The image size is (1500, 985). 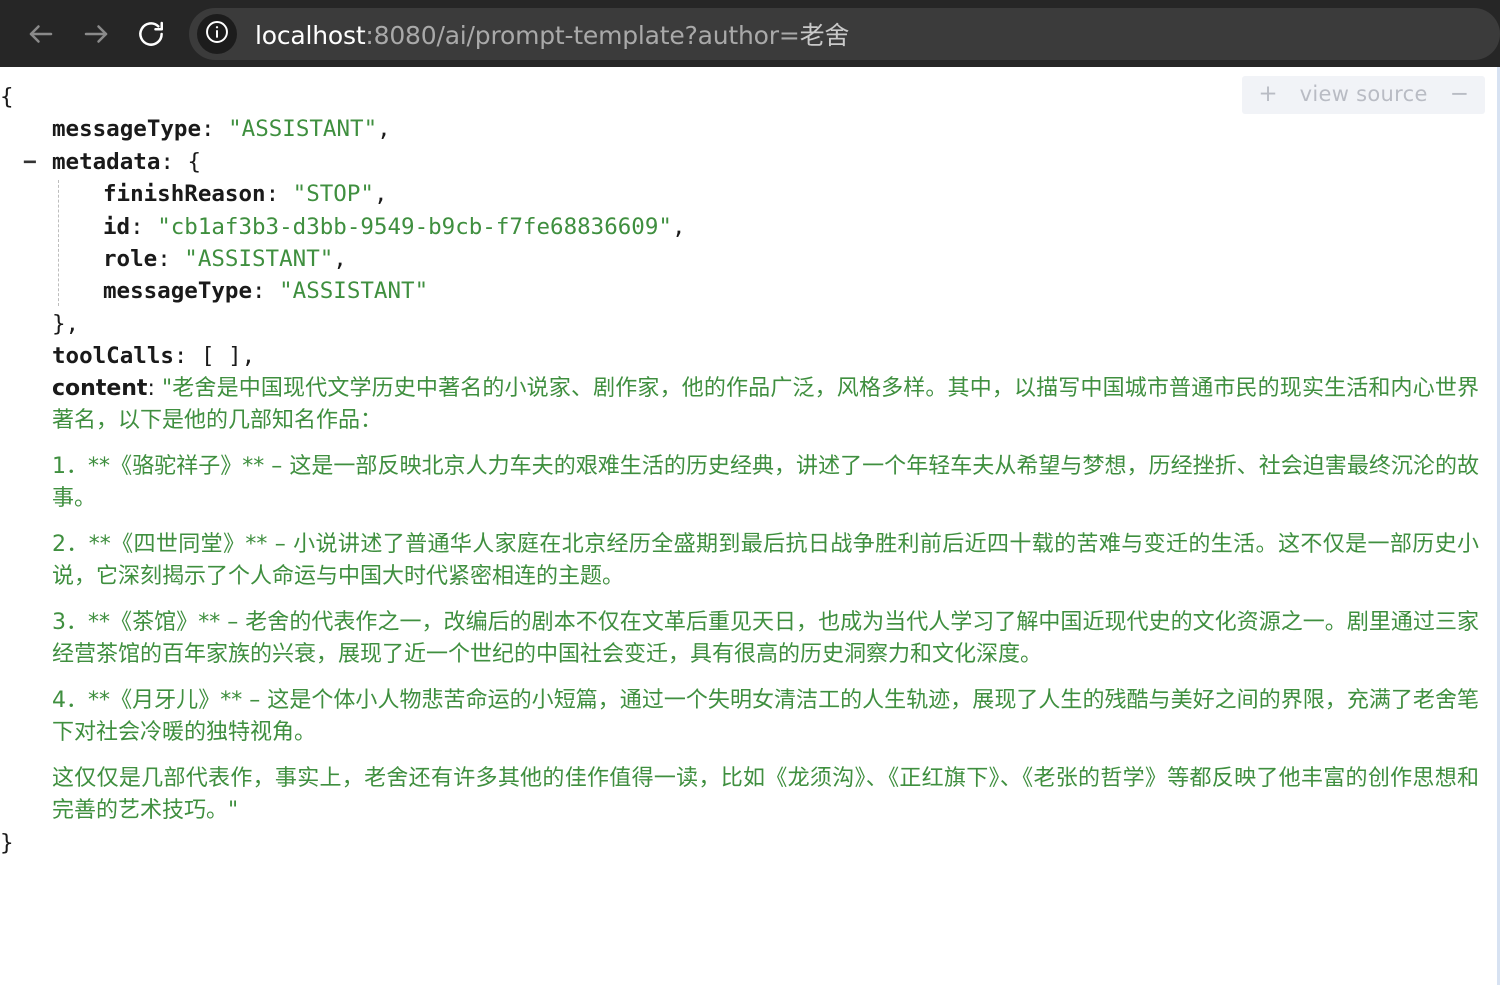 What do you see at coordinates (582, 35) in the screenshot?
I see `url-path: :8080/ai/prompt-template?author=` at bounding box center [582, 35].